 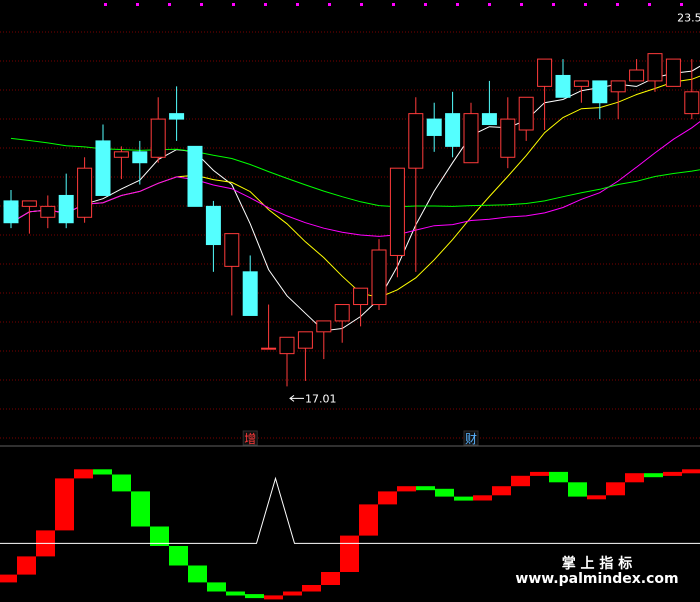 What do you see at coordinates (597, 563) in the screenshot?
I see `watermark-title: 掌 上 指 标` at bounding box center [597, 563].